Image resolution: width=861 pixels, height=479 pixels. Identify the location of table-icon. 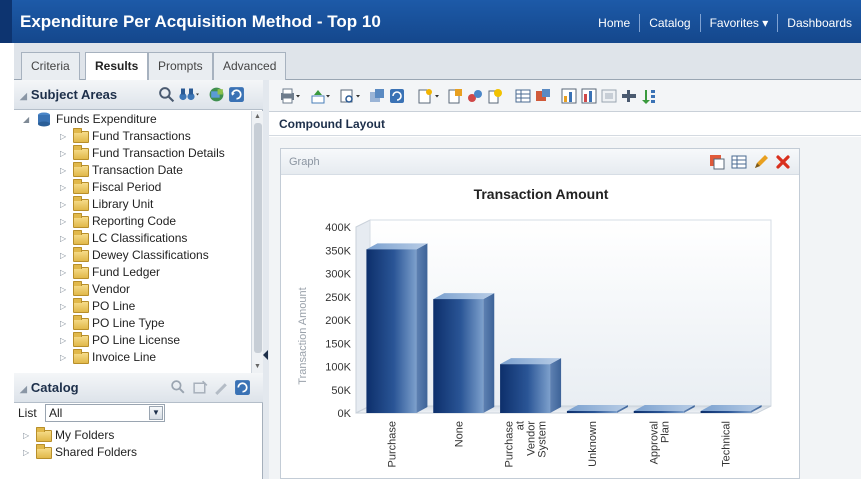
(523, 96).